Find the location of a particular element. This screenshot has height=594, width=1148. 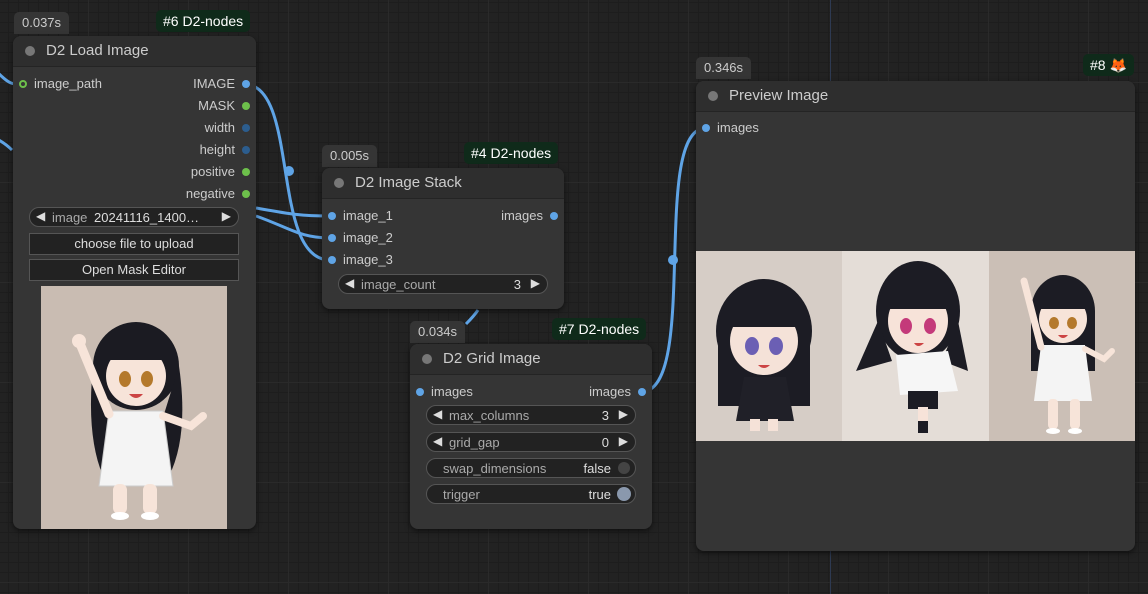

image-stack-timing: 0.005s is located at coordinates (350, 156).